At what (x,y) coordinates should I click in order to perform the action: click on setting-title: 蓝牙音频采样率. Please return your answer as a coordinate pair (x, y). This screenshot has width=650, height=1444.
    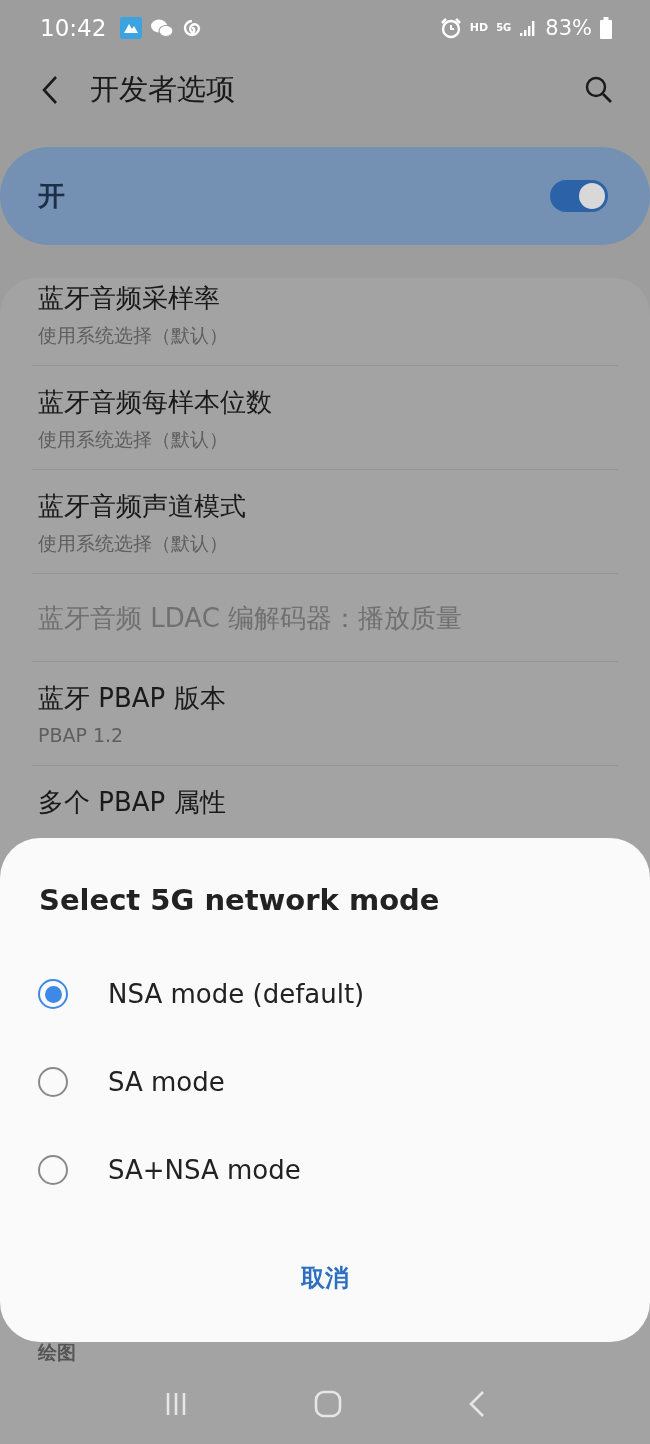
    Looking at the image, I should click on (325, 298).